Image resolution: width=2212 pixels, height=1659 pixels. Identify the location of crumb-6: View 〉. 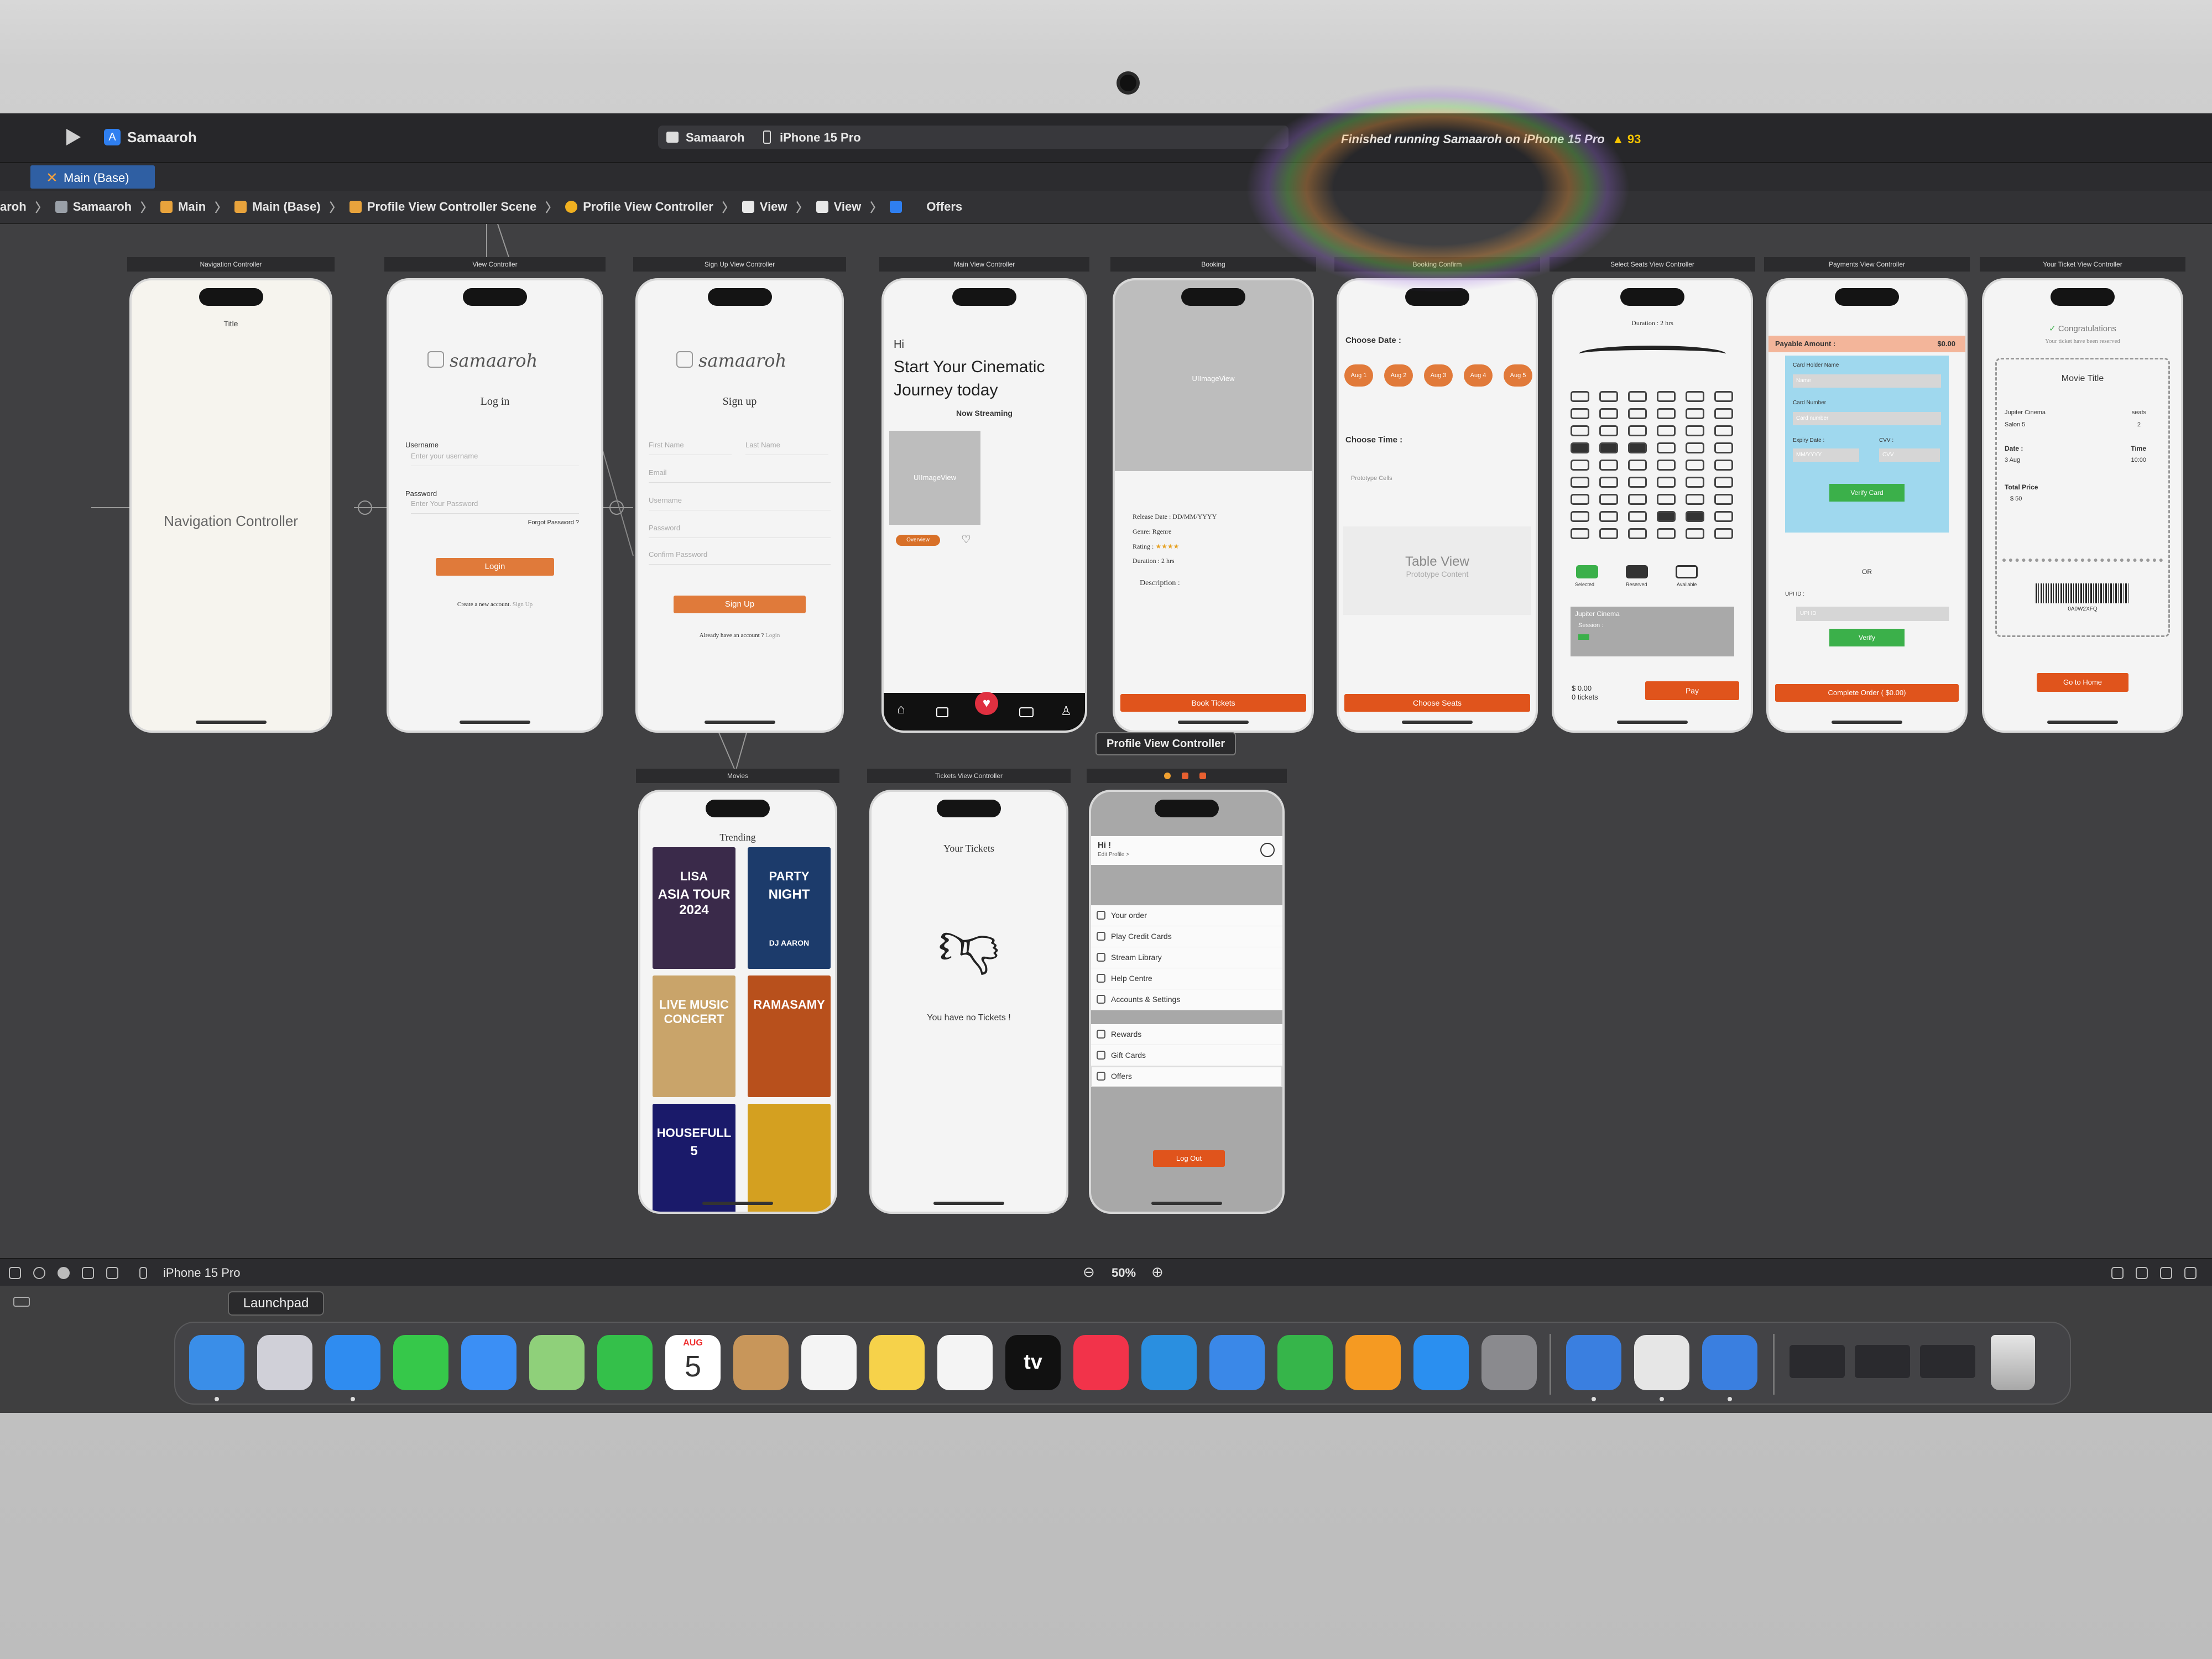
(775, 207).